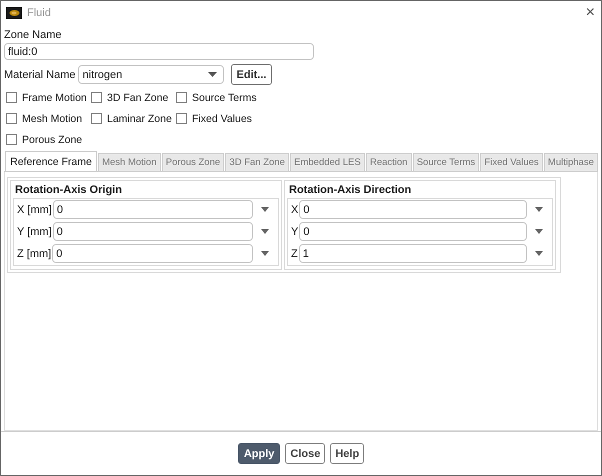  I want to click on field-label: Y, so click(294, 232).